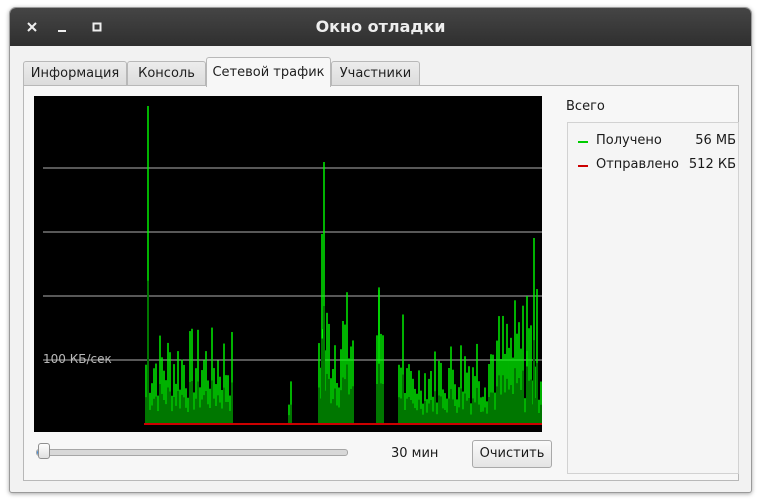 The height and width of the screenshot is (499, 760). I want to click on clear-button: Очистить, so click(512, 454).